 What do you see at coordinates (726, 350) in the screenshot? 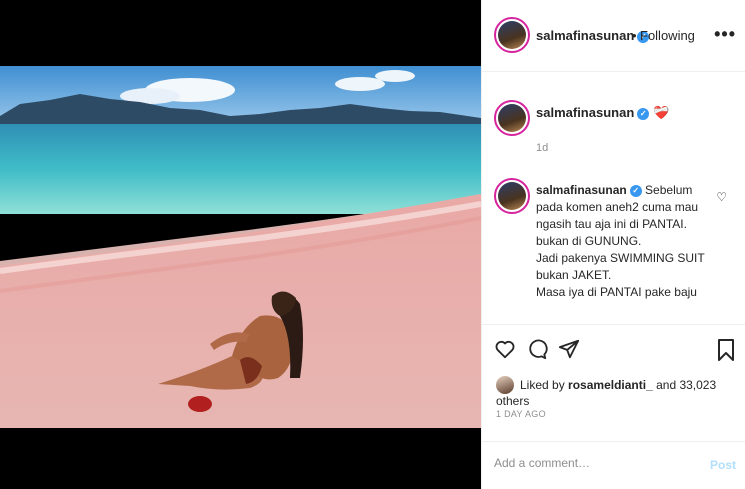
I see `bookmark-icon` at bounding box center [726, 350].